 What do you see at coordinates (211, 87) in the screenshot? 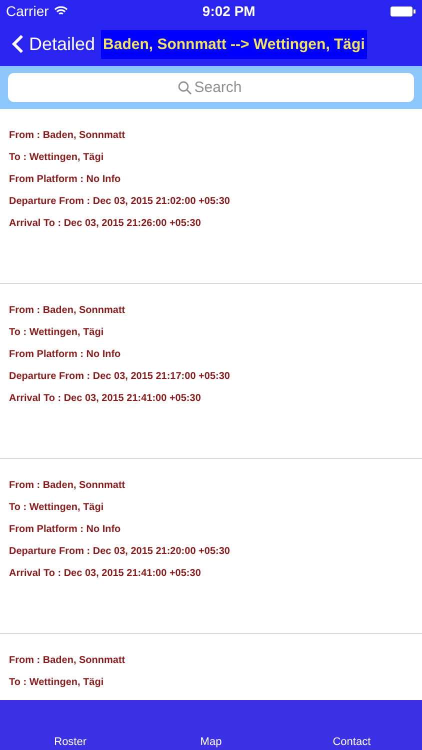
I see `search-field: Search` at bounding box center [211, 87].